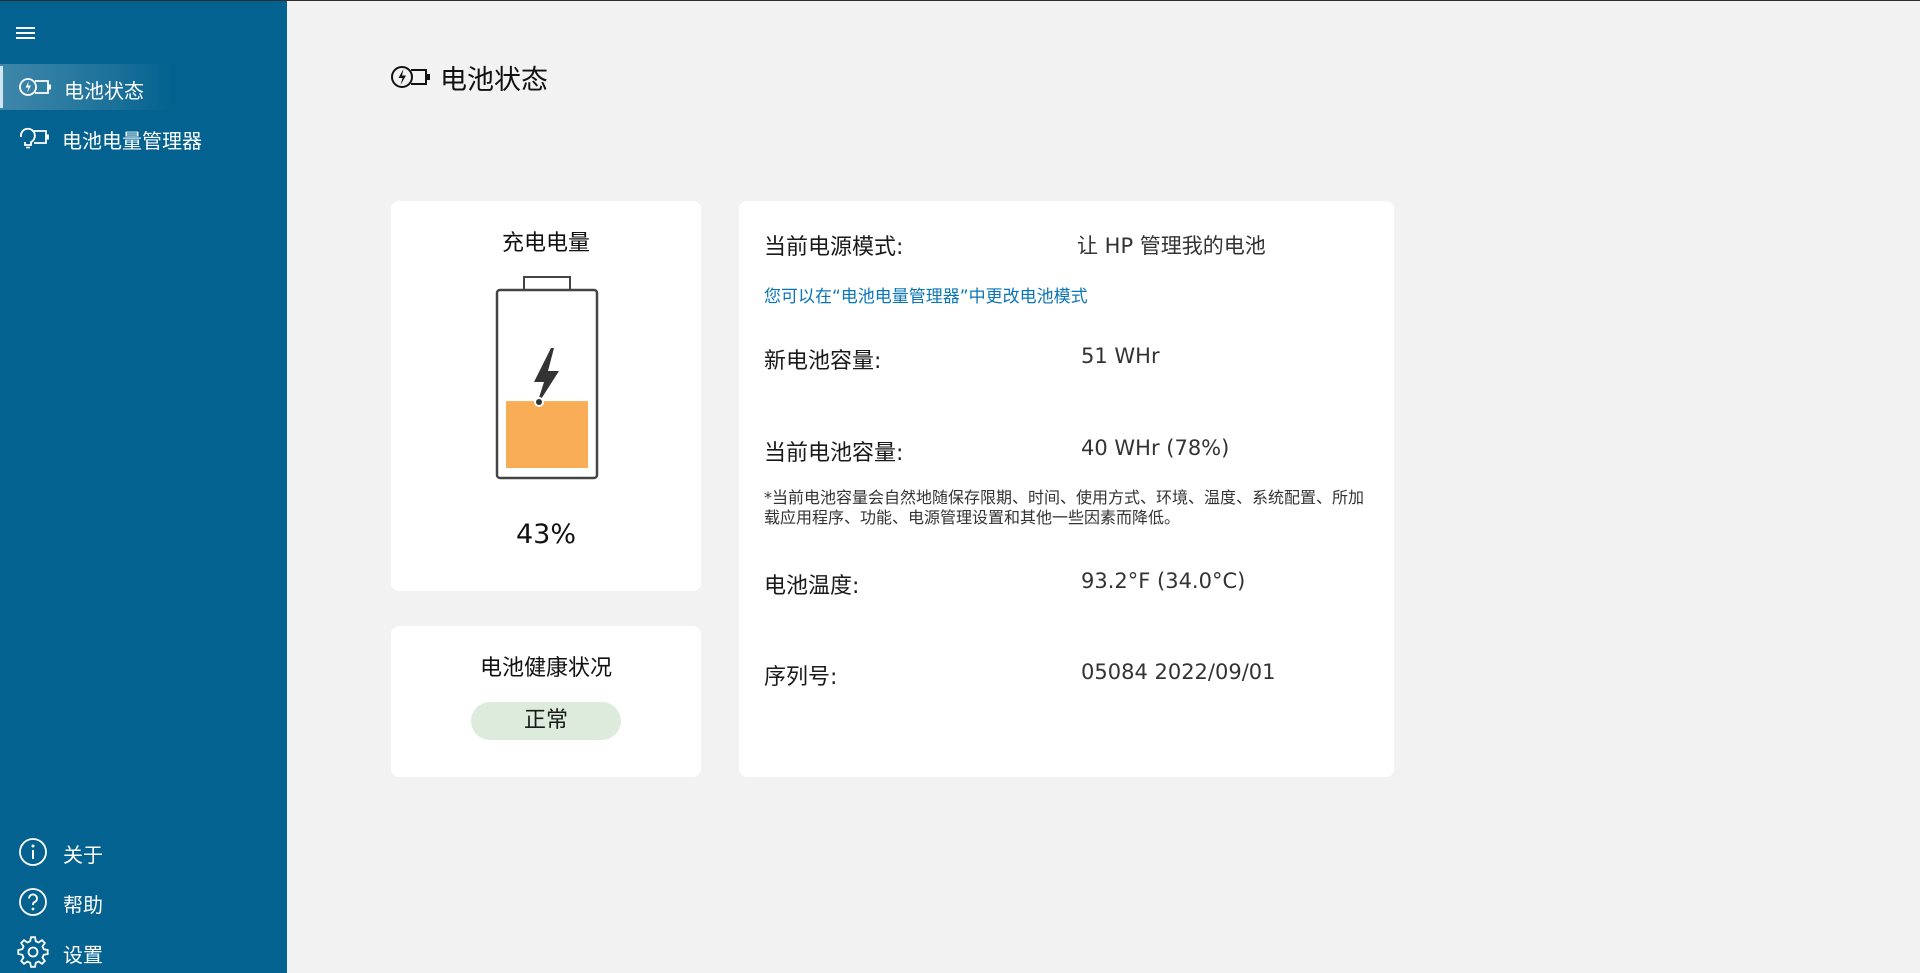 The image size is (1920, 973). What do you see at coordinates (926, 294) in the screenshot?
I see `change-battery-mode-link: 您可以在“电池电量管理器”中更改电池模式` at bounding box center [926, 294].